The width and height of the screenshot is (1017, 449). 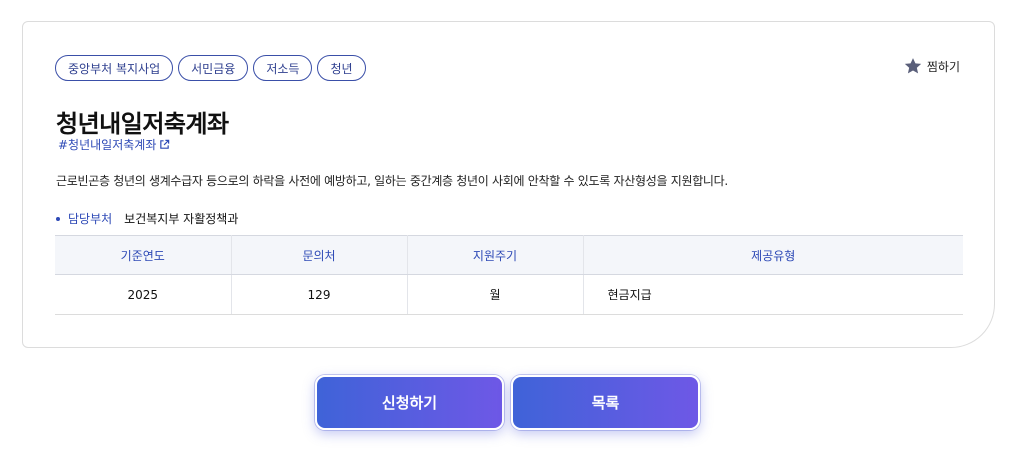 What do you see at coordinates (142, 124) in the screenshot?
I see `page-title: 청년내일저축계좌` at bounding box center [142, 124].